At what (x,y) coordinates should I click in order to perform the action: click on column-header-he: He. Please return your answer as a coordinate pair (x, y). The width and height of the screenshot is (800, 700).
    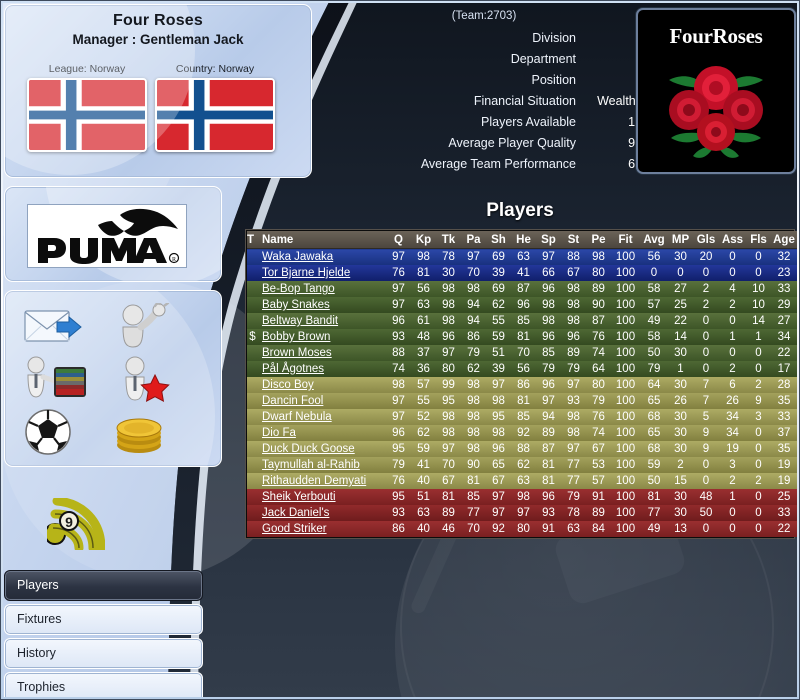
    Looking at the image, I should click on (523, 240).